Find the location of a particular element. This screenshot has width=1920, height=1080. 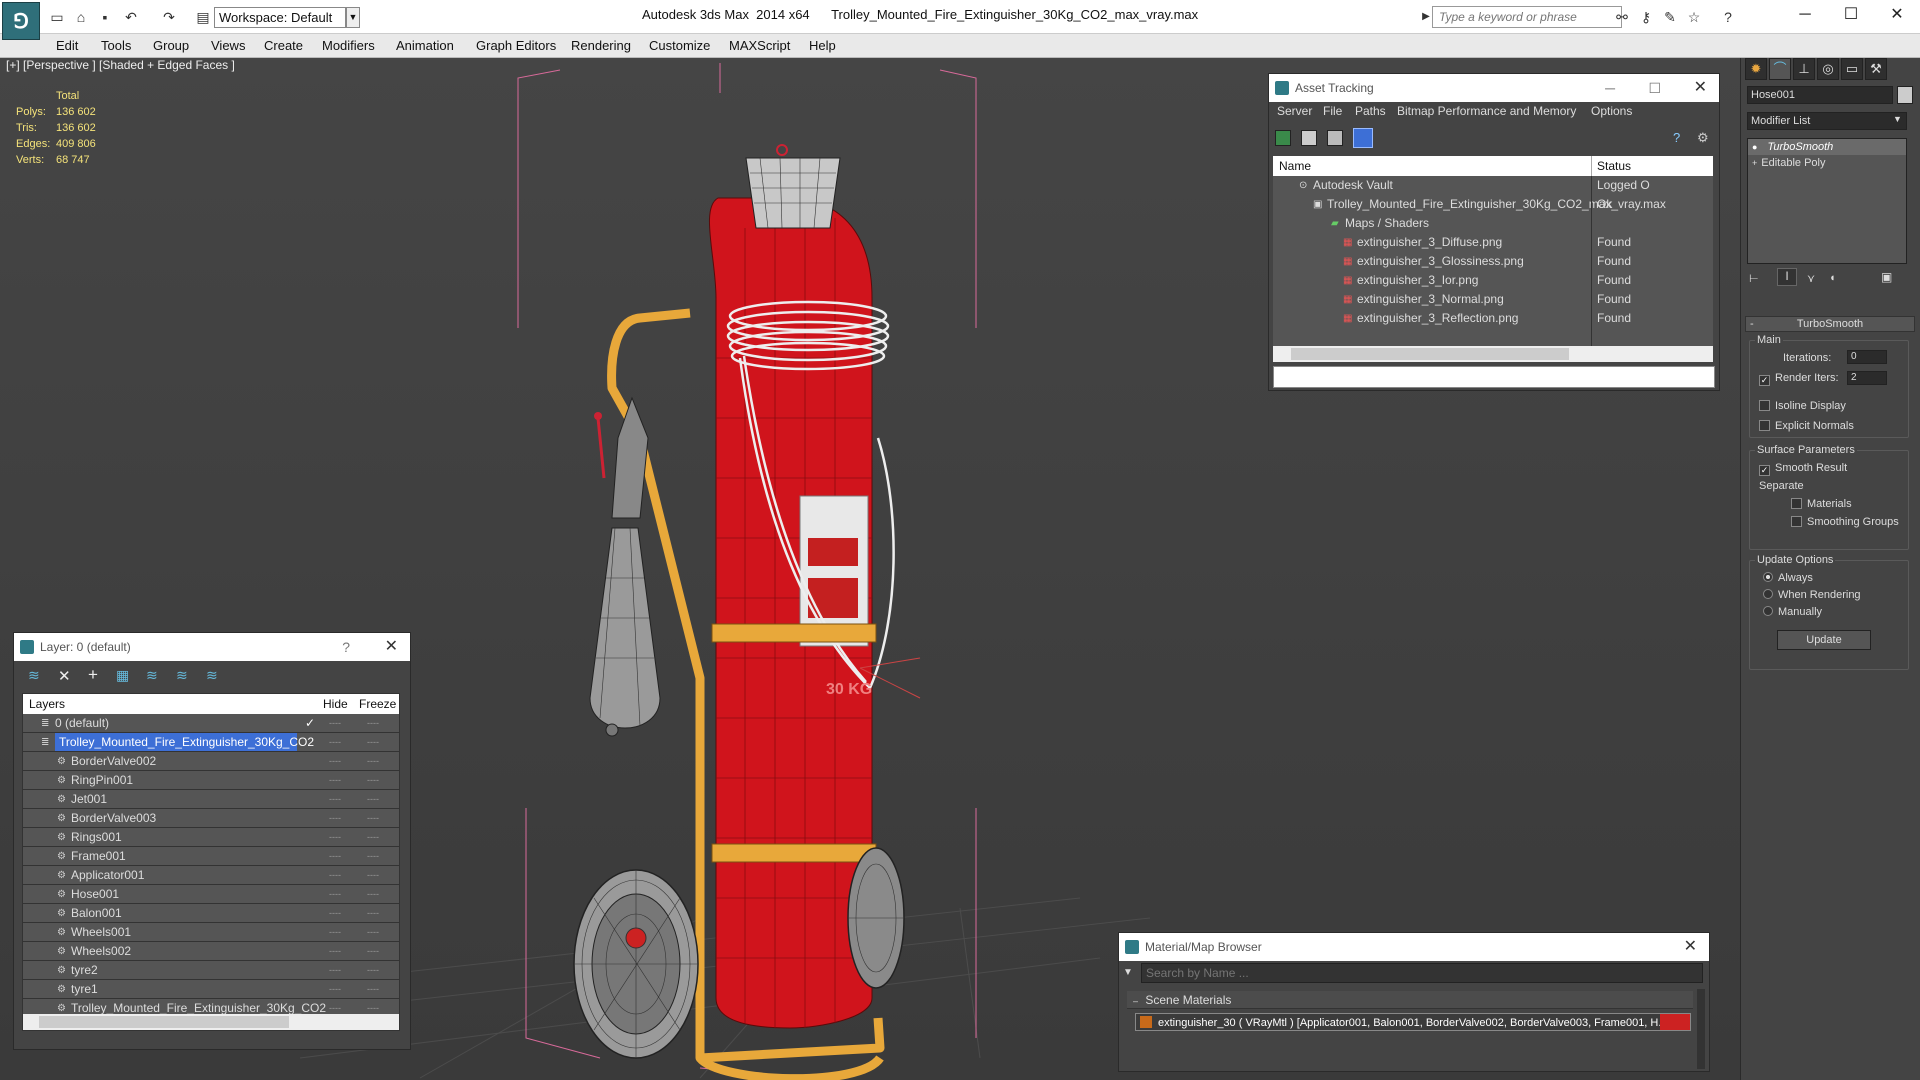

modifier-list-arrow-icon: ▼ is located at coordinates (1897, 119).